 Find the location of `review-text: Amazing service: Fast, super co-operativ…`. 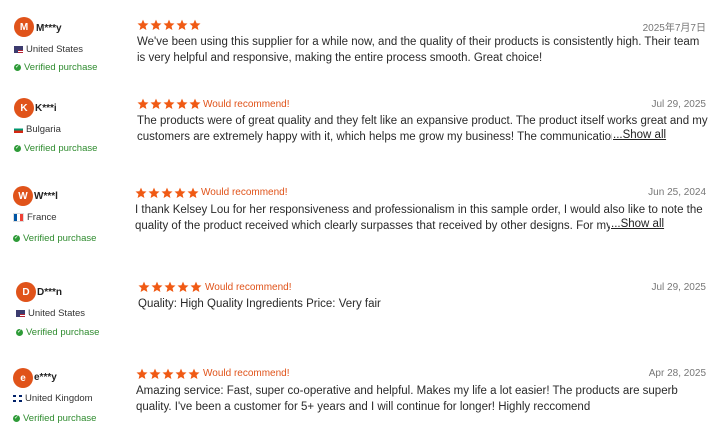

review-text: Amazing service: Fast, super co-operativ… is located at coordinates (423, 399).